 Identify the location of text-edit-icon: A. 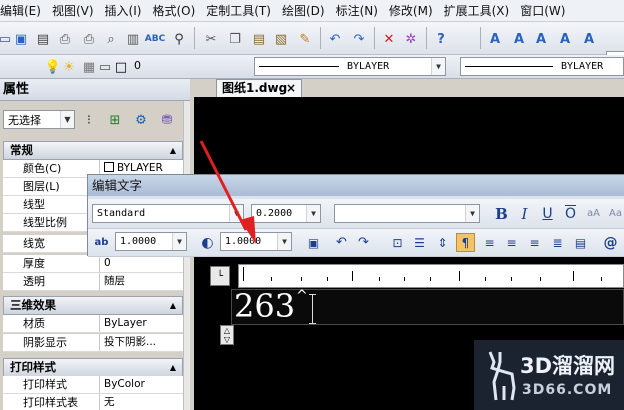
(541, 39).